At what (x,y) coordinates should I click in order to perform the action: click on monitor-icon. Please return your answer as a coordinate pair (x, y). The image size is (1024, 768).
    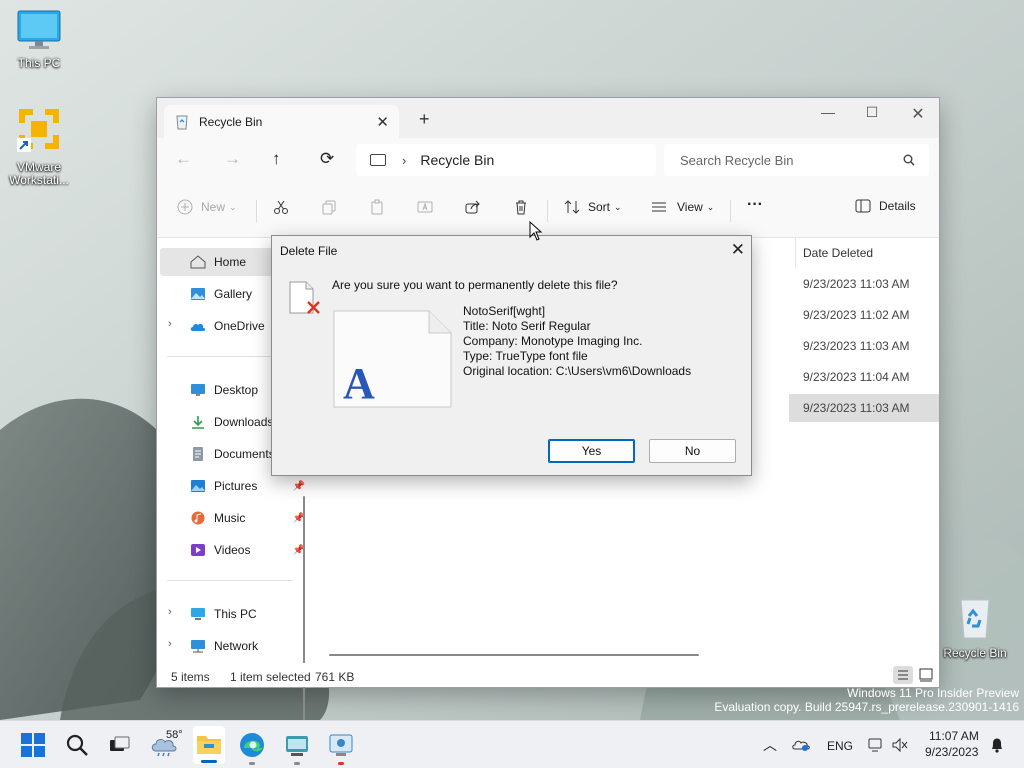
    Looking at the image, I should click on (39, 29).